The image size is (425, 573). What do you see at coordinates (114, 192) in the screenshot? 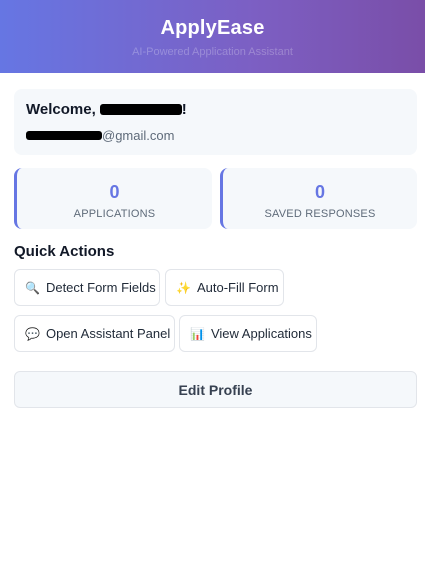
I see `stat-value-applications: 0` at bounding box center [114, 192].